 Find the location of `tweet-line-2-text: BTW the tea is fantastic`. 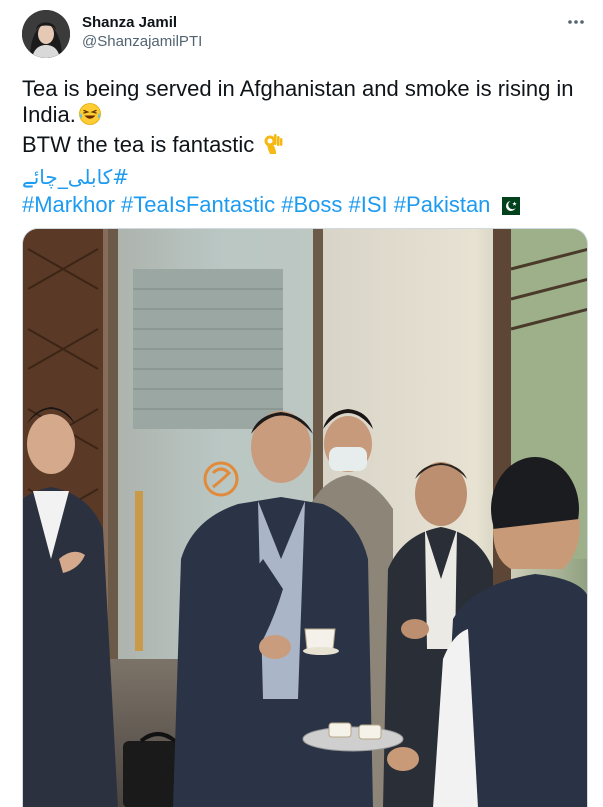

tweet-line-2-text: BTW the tea is fantastic is located at coordinates (138, 144).